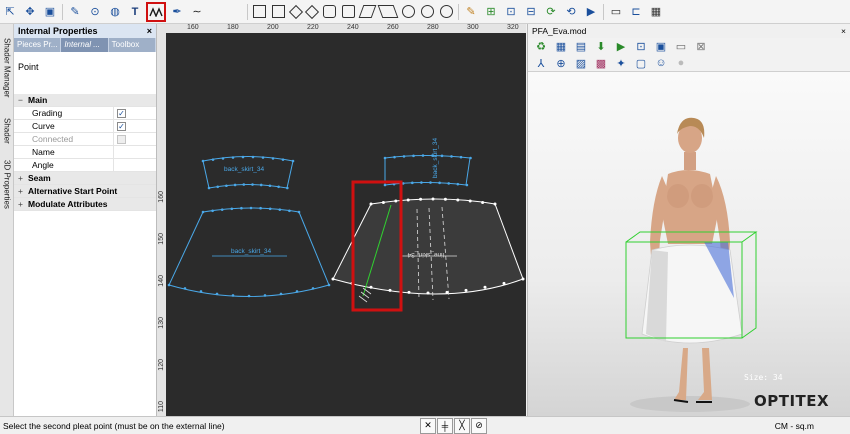  Describe the element at coordinates (531, 12) in the screenshot. I see `measure-icon: ⊟` at that location.